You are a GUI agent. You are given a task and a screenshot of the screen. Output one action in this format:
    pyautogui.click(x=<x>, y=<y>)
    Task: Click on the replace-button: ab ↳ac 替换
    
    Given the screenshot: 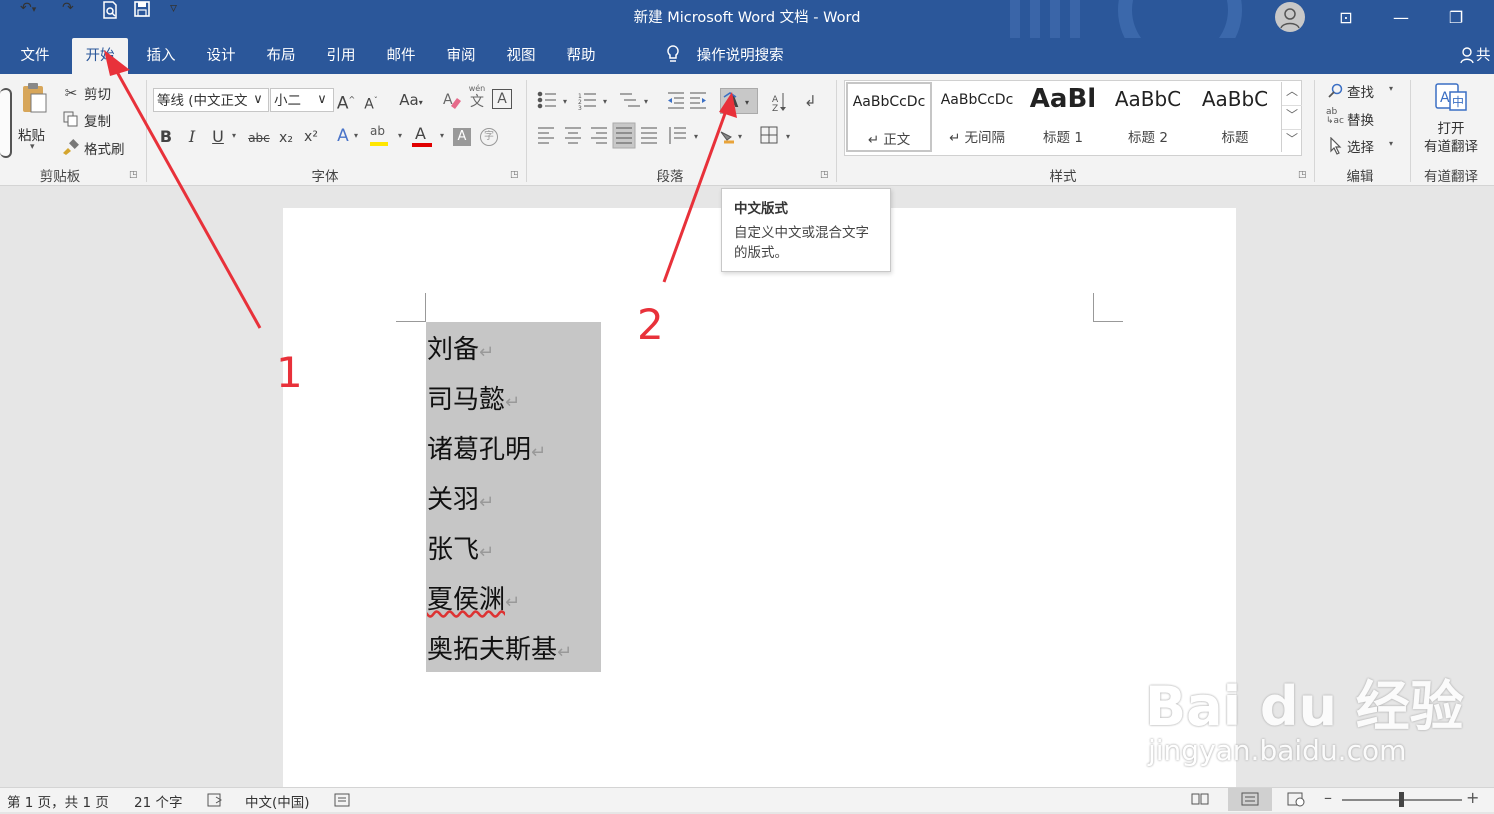 What is the action you would take?
    pyautogui.click(x=1366, y=119)
    